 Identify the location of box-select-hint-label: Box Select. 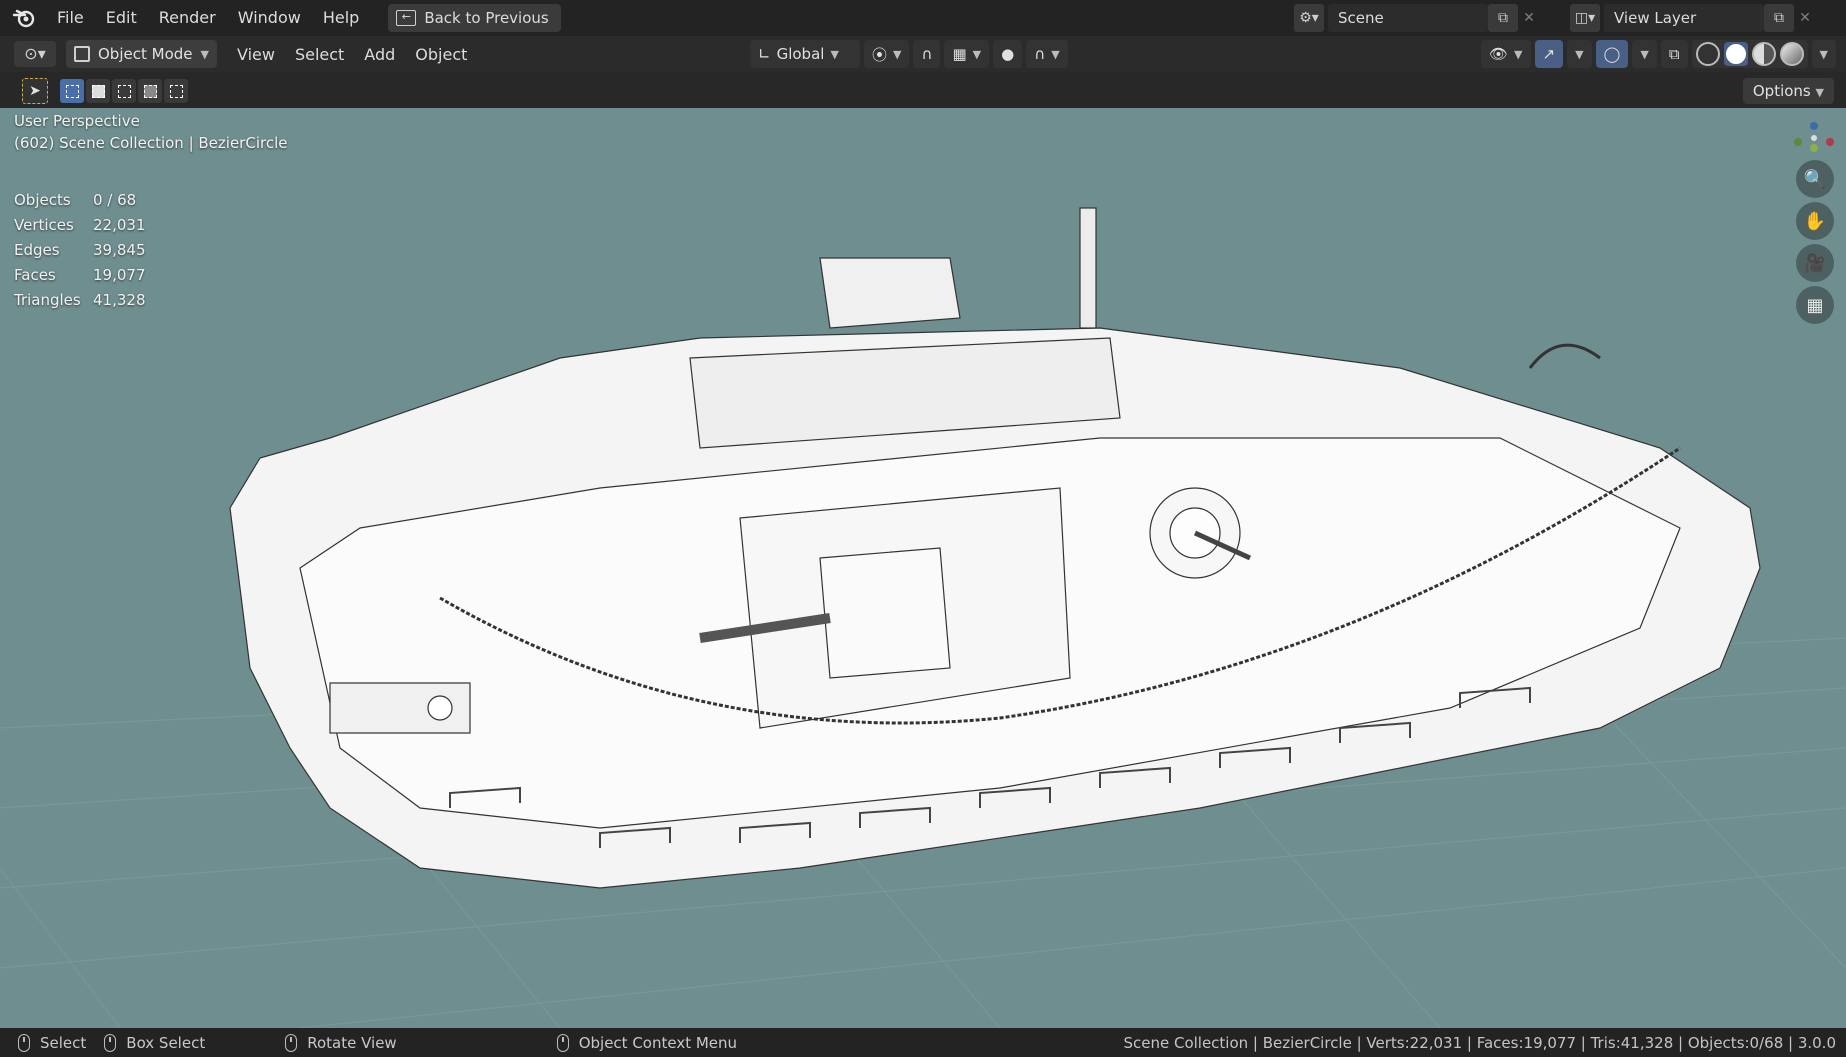
(166, 1042).